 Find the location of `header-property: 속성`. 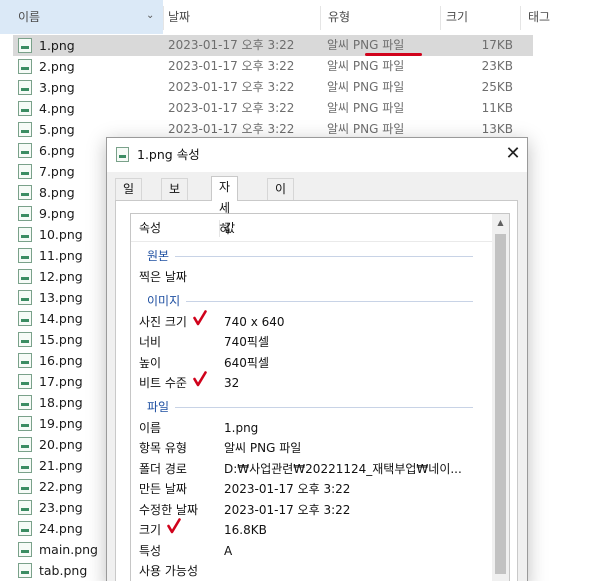

header-property: 속성 is located at coordinates (150, 228).